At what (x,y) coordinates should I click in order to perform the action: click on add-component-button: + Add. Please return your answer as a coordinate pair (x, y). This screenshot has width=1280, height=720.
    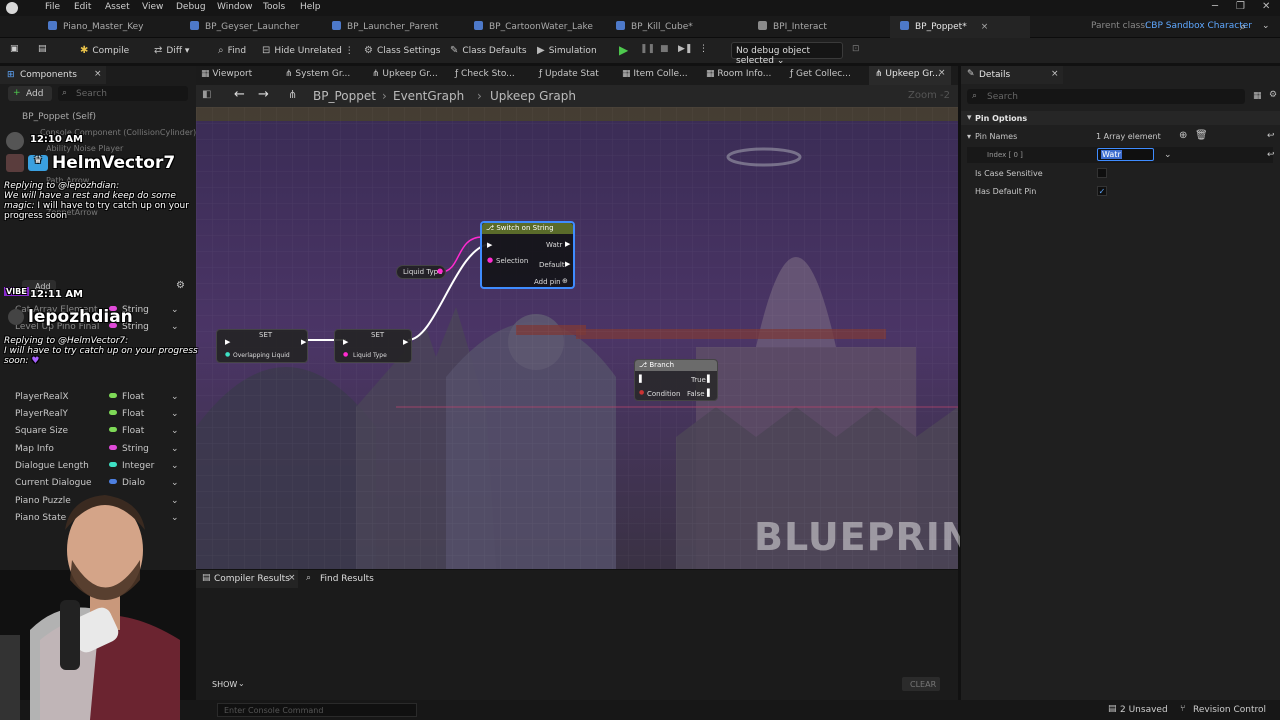
    Looking at the image, I should click on (30, 93).